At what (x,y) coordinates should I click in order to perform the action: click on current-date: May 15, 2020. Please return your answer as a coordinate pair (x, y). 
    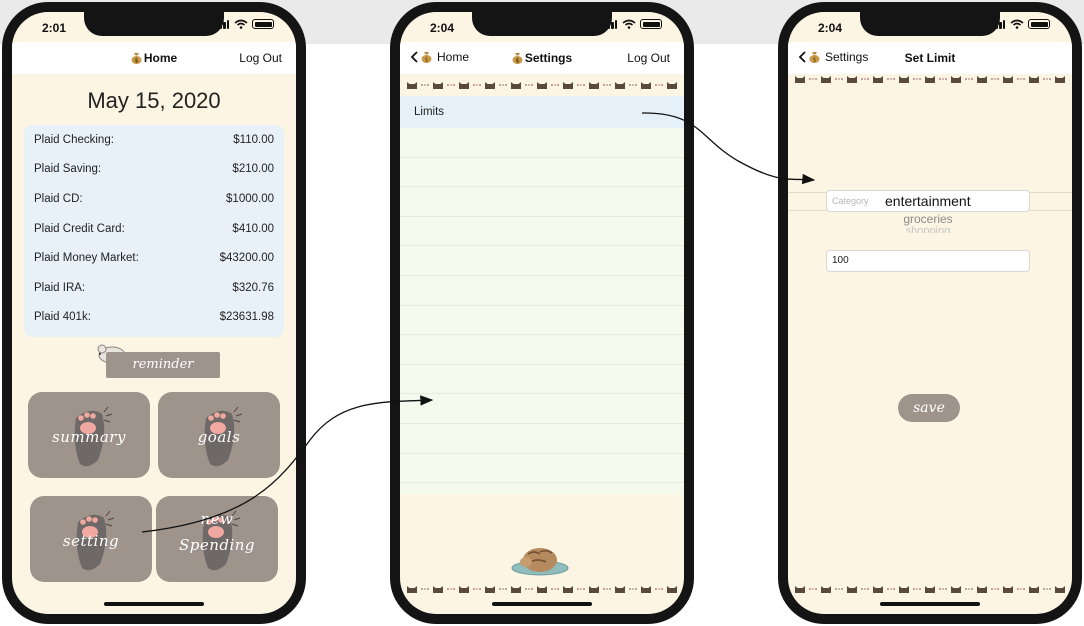
    Looking at the image, I should click on (154, 100).